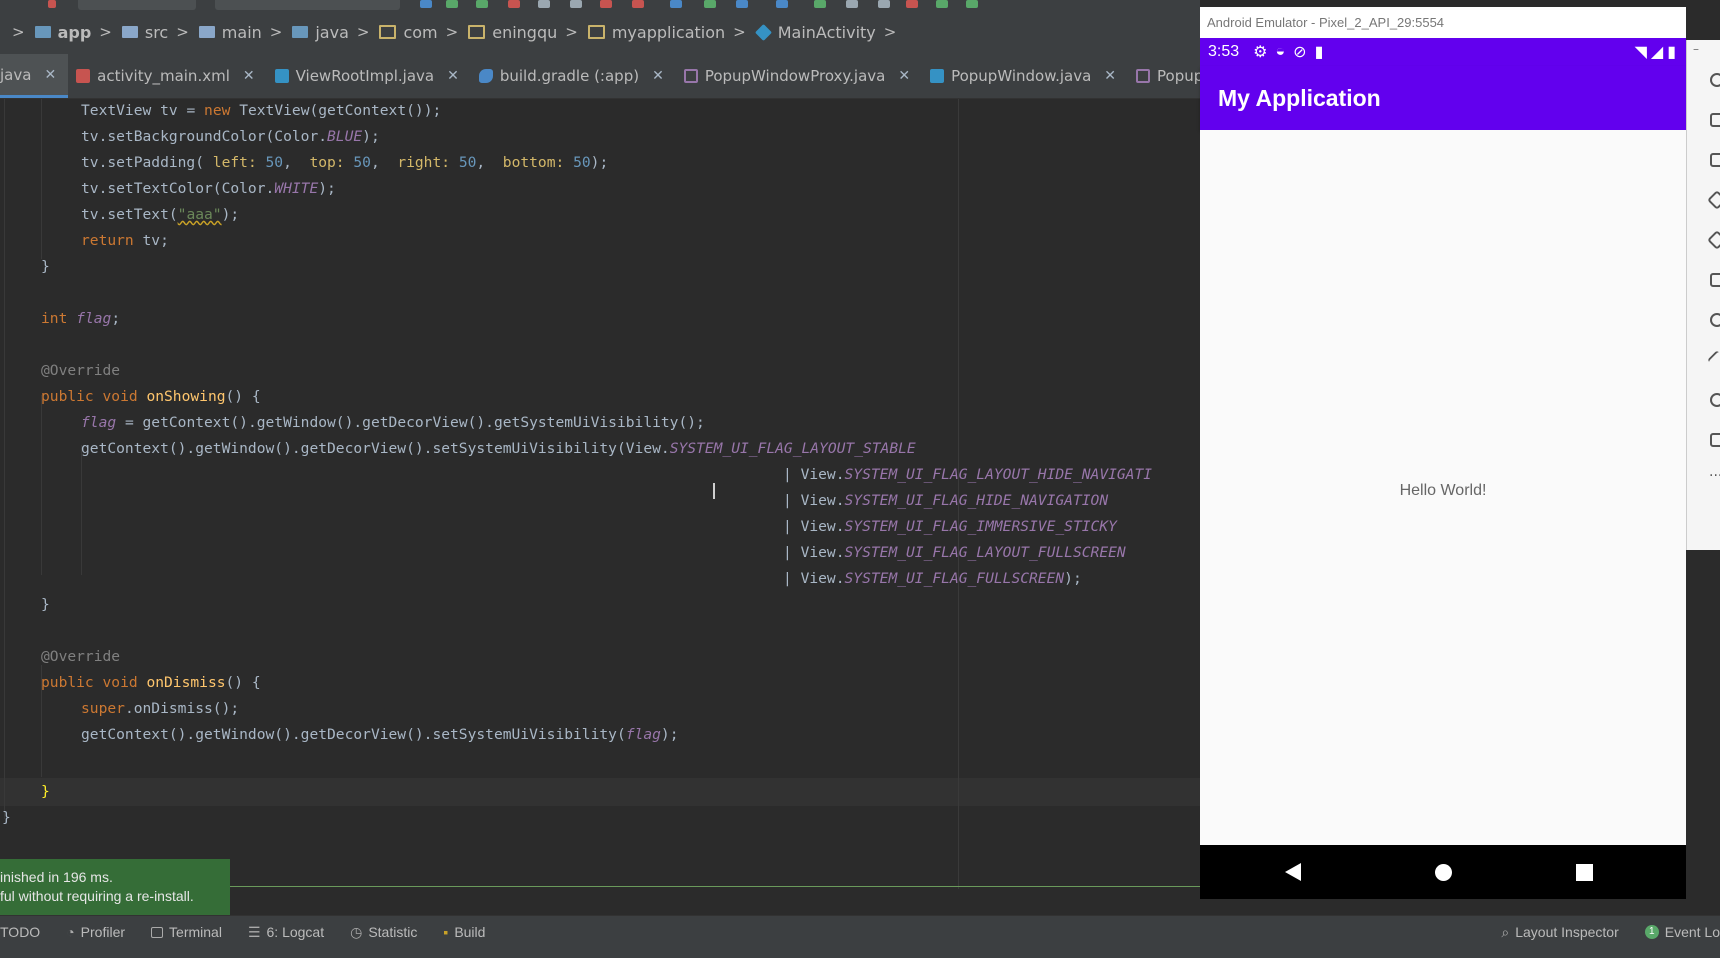 This screenshot has height=958, width=1720. Describe the element at coordinates (464, 932) in the screenshot. I see `tool-window-build: ▪ Build` at that location.